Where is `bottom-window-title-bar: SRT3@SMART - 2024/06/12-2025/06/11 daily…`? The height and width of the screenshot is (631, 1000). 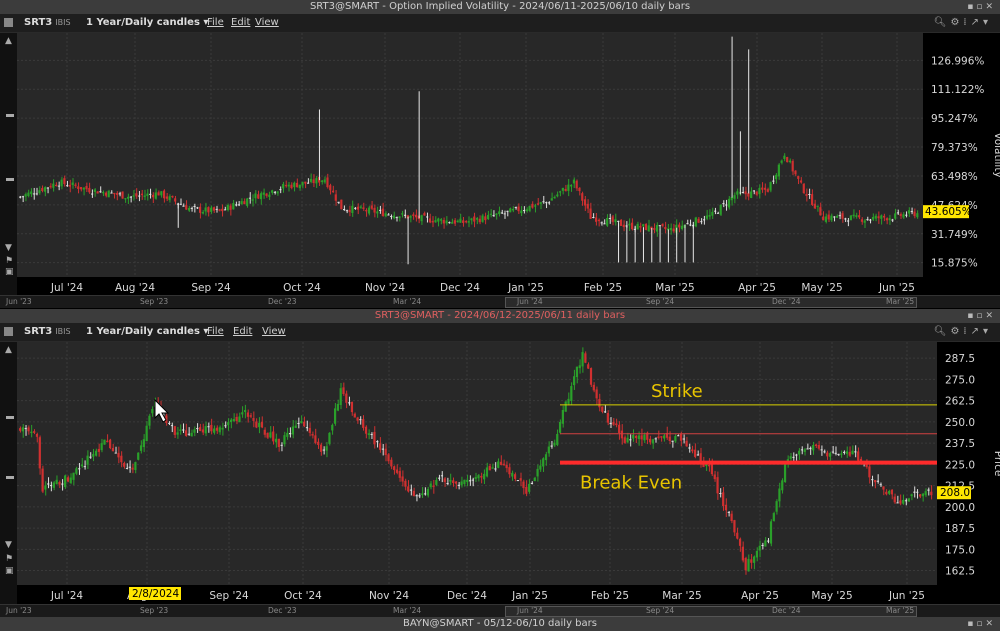 bottom-window-title-bar: SRT3@SMART - 2024/06/12-2025/06/11 daily… is located at coordinates (500, 316).